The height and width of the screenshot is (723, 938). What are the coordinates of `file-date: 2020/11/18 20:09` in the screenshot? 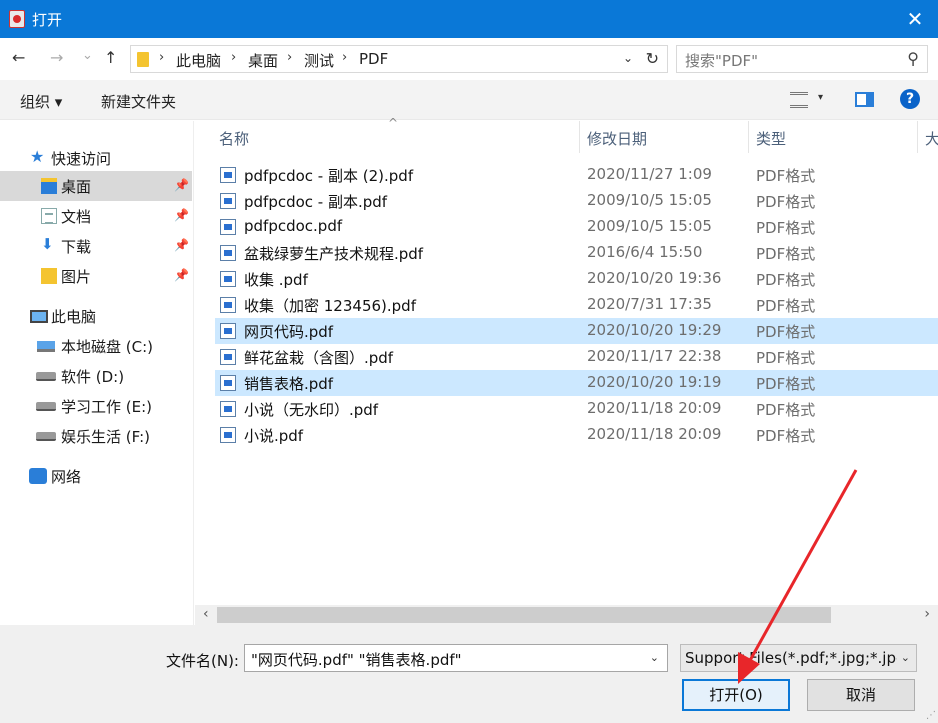 It's located at (654, 434).